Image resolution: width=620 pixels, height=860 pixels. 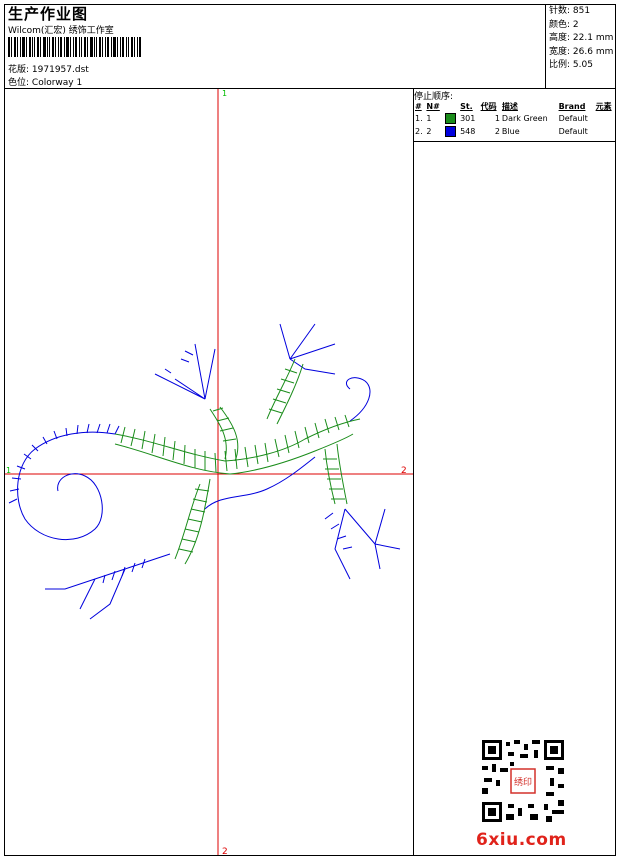 I want to click on back-outline, so click(x=358, y=399).